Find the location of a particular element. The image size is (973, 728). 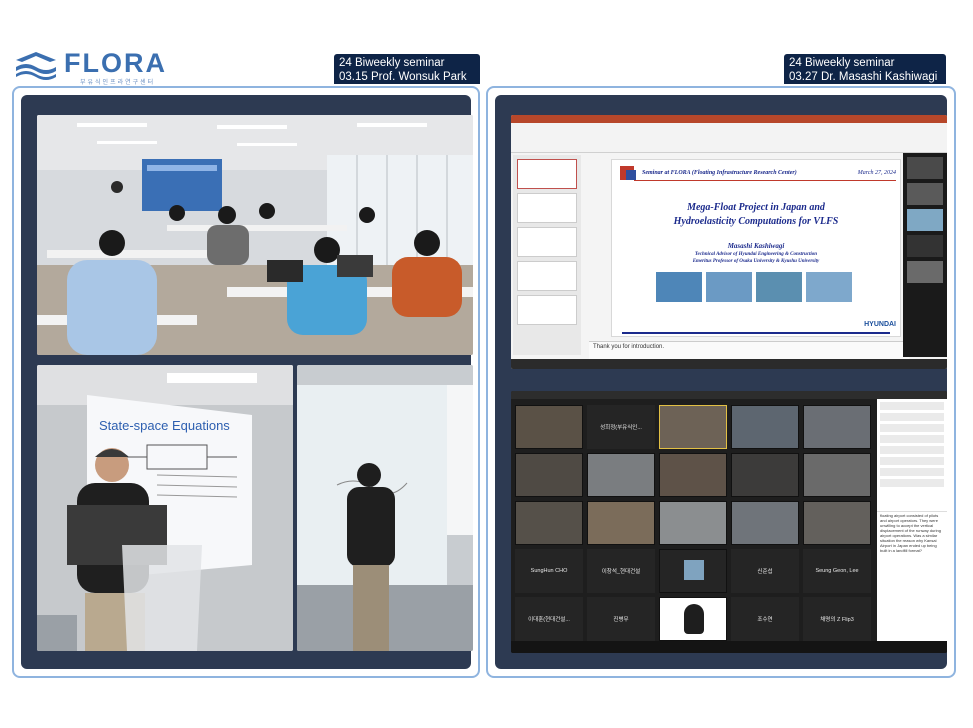

ppt-presenter: Masashi Kashiwagi is located at coordinates (756, 246).